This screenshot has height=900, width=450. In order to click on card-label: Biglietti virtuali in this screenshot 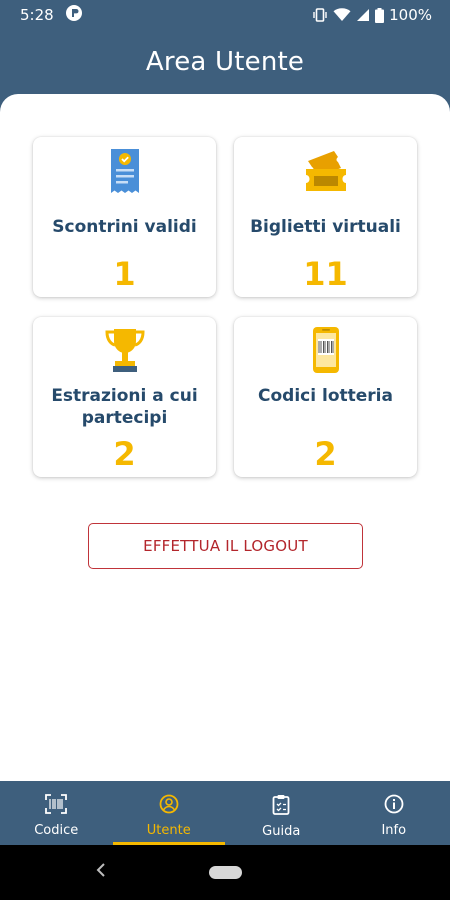, I will do `click(325, 227)`.